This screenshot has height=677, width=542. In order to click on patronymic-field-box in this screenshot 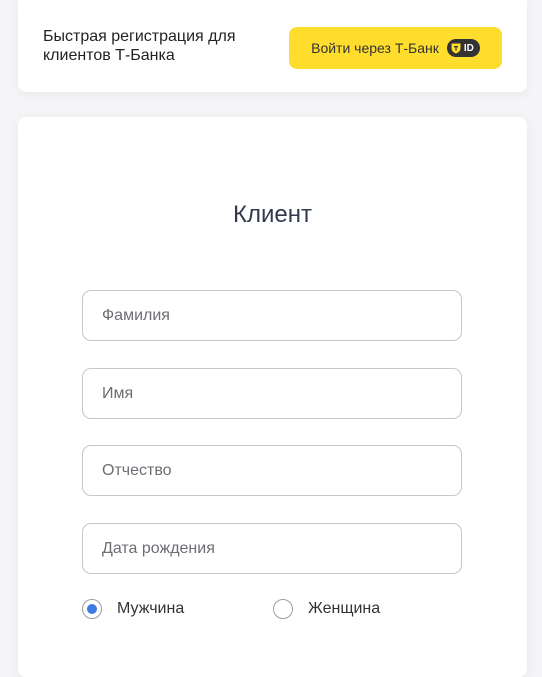, I will do `click(272, 470)`.